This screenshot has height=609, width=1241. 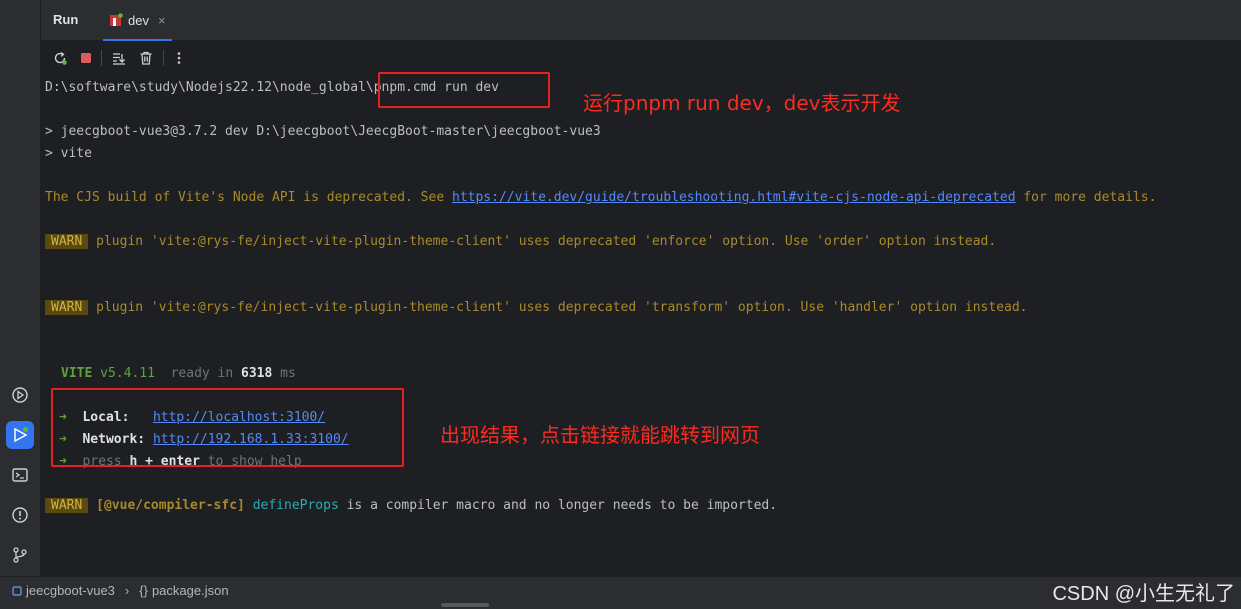 I want to click on vite-version: v5.4.11, so click(x=123, y=373).